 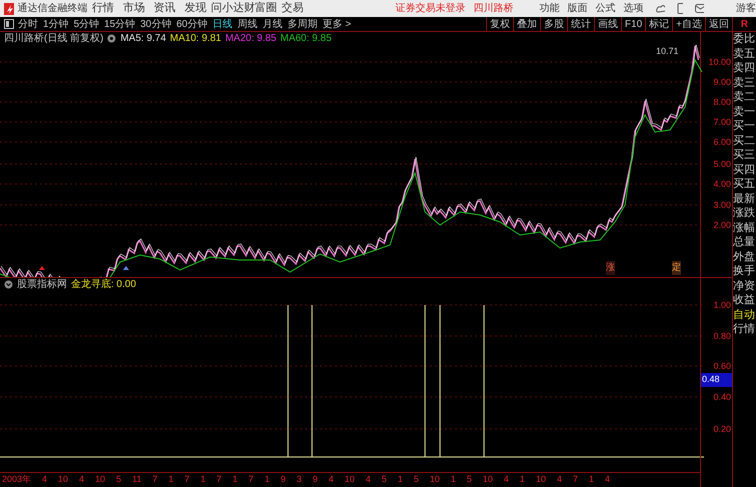 What do you see at coordinates (744, 300) in the screenshot?
I see `quote-tab: 收益` at bounding box center [744, 300].